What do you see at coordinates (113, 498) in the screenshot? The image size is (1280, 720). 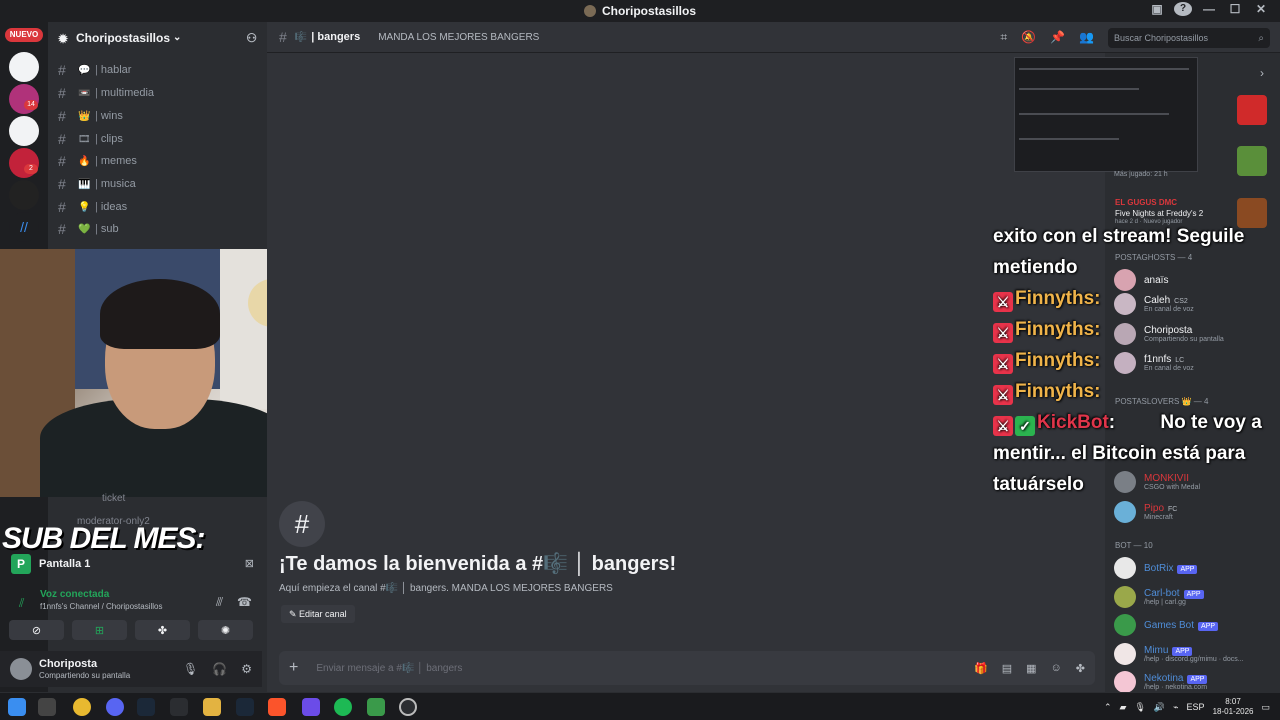 I see `channel-item-ticket: ticket` at bounding box center [113, 498].